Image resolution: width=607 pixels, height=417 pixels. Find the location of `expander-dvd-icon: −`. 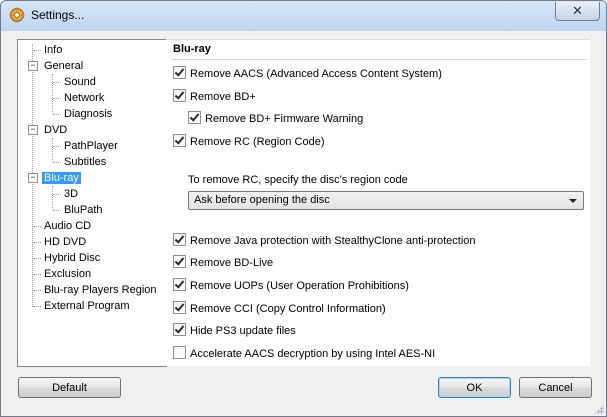

expander-dvd-icon: − is located at coordinates (33, 130).